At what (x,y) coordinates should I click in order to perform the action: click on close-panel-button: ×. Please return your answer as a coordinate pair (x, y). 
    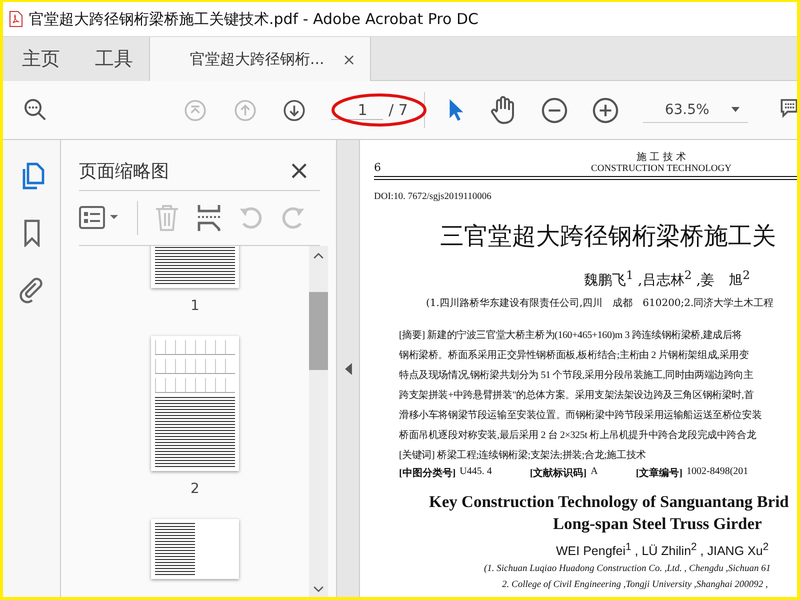
    Looking at the image, I should click on (299, 171).